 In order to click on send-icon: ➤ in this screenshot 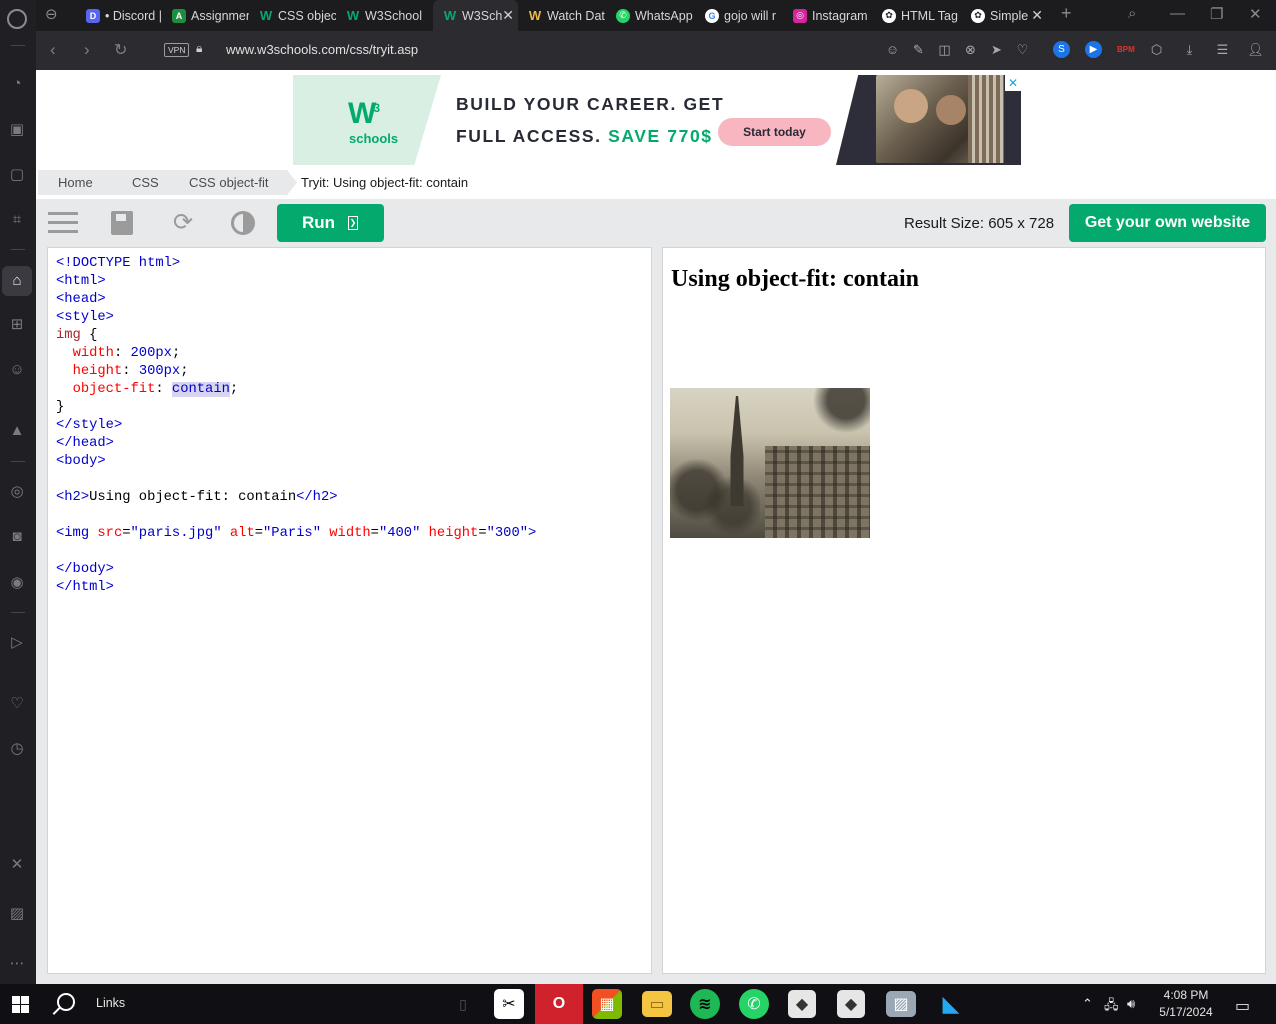, I will do `click(996, 49)`.